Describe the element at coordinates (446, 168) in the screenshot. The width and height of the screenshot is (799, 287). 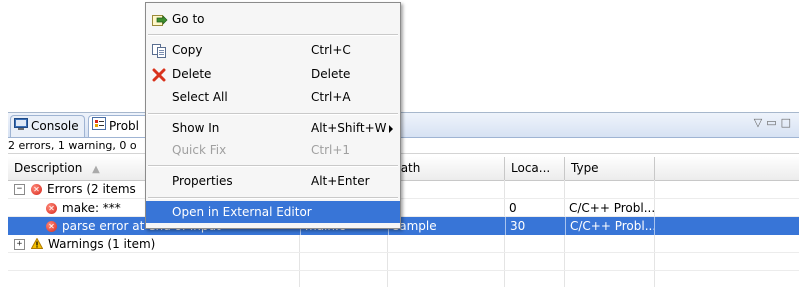
I see `column-path: Path` at that location.